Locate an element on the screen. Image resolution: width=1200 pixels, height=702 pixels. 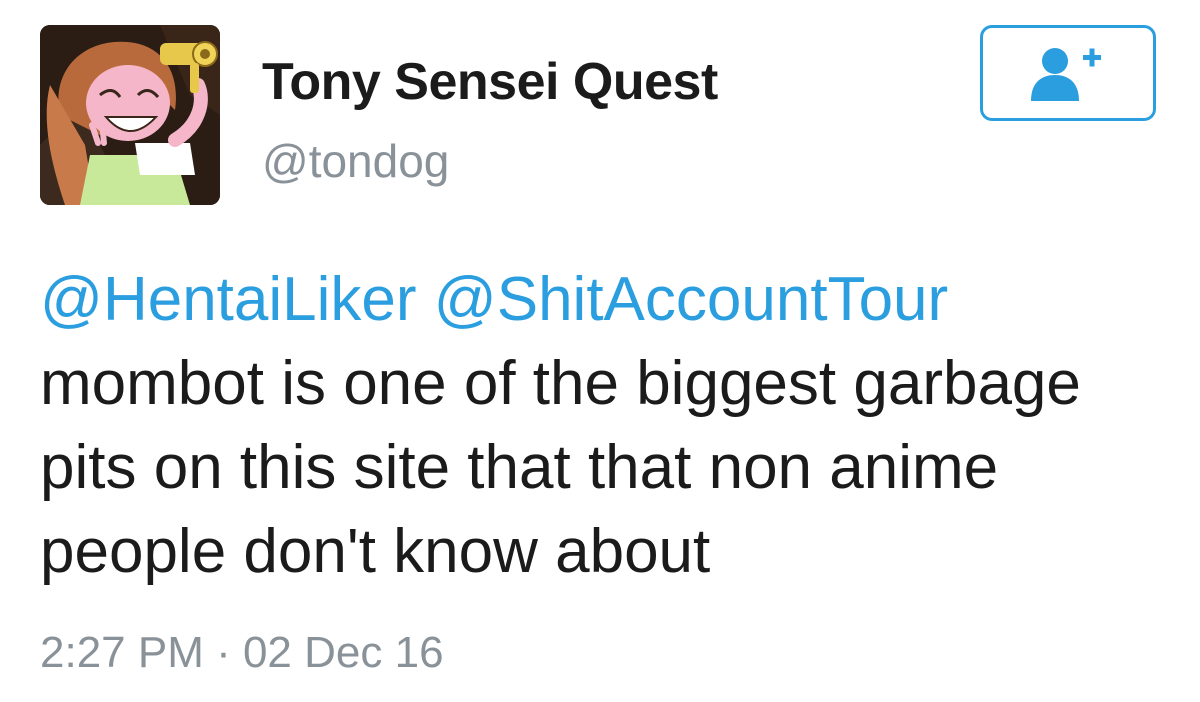
follow-button is located at coordinates (1068, 73).